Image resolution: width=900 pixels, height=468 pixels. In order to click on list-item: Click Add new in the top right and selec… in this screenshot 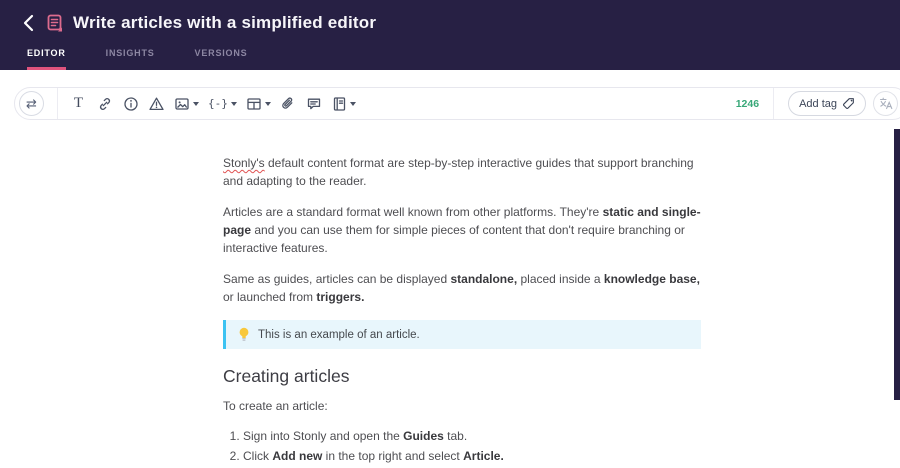, I will do `click(472, 456)`.